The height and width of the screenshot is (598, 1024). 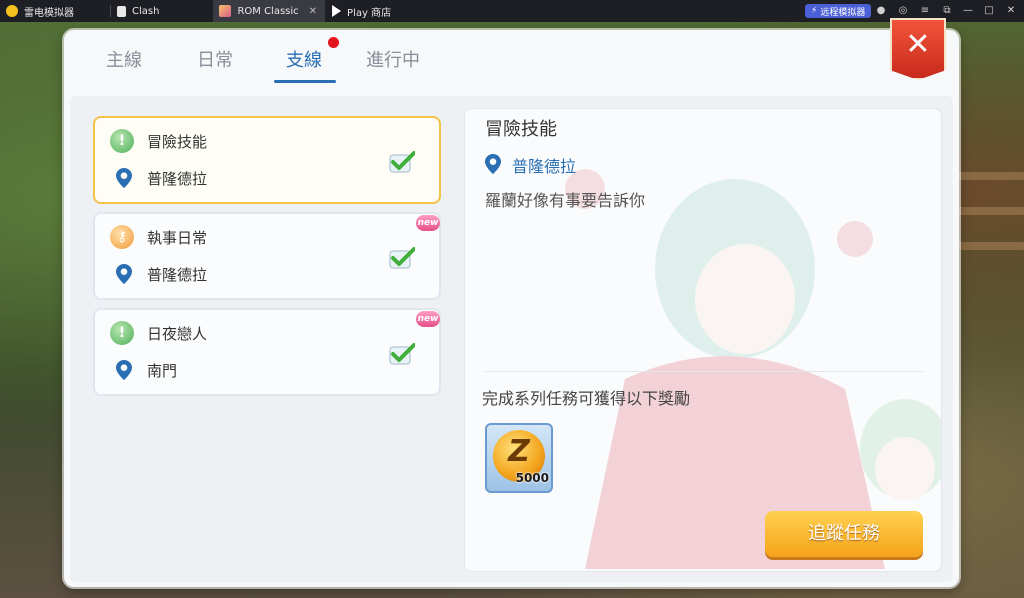 I want to click on detail-location-link: 普隆德拉, so click(x=544, y=165).